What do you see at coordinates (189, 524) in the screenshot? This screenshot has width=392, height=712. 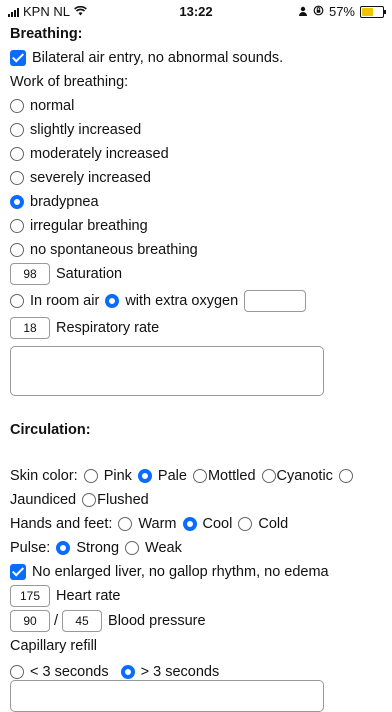 I see `hands-cool-radio` at bounding box center [189, 524].